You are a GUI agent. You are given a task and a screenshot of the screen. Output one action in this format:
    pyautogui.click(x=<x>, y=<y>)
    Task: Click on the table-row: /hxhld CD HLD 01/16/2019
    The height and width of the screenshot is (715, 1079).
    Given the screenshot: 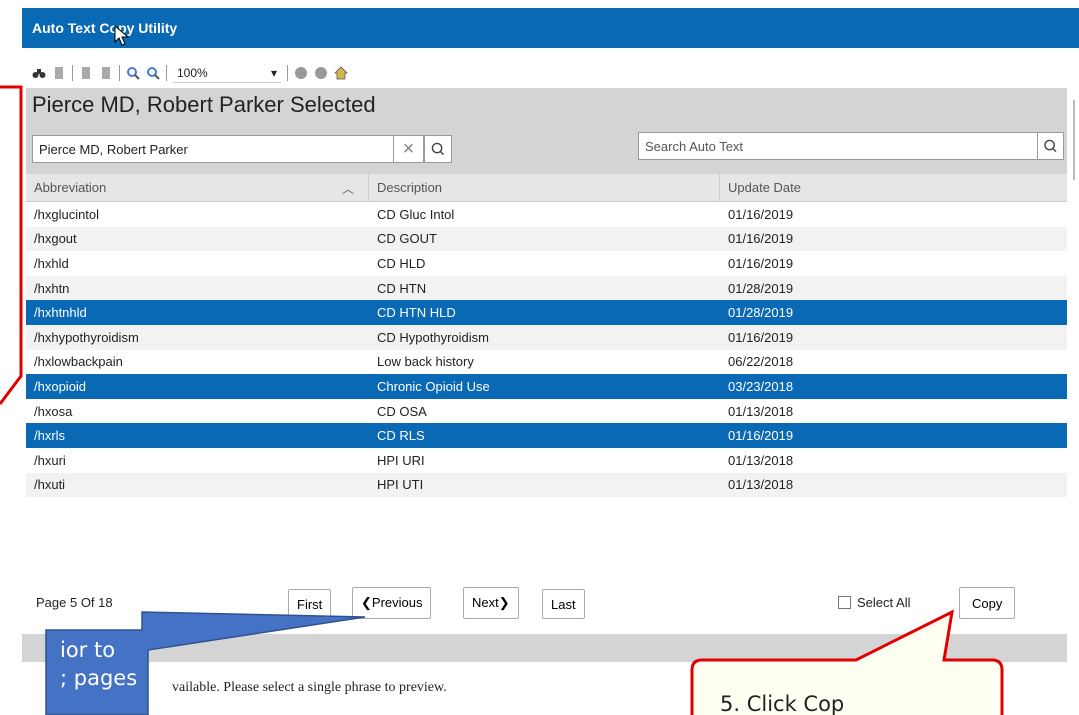 What is the action you would take?
    pyautogui.click(x=546, y=263)
    